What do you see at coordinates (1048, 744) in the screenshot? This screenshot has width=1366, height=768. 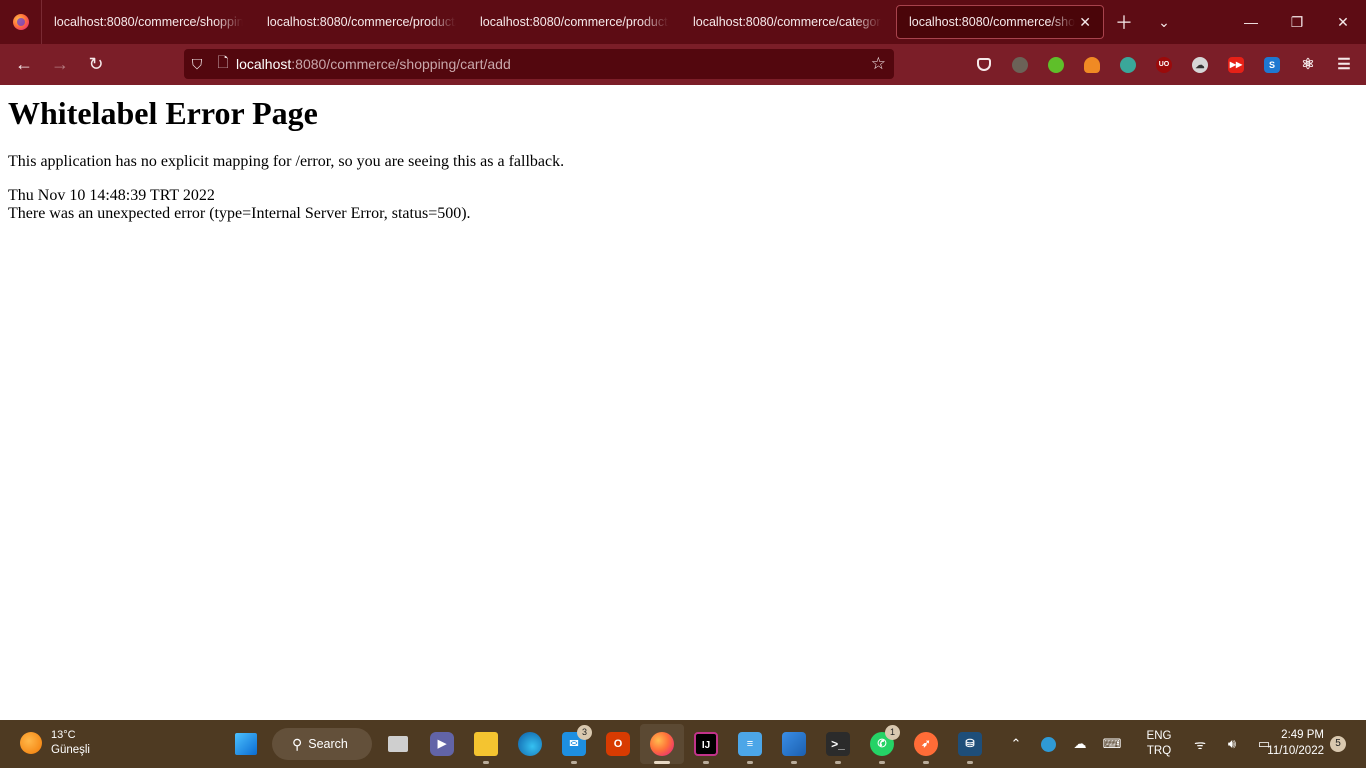 I see `tray-app-icon` at bounding box center [1048, 744].